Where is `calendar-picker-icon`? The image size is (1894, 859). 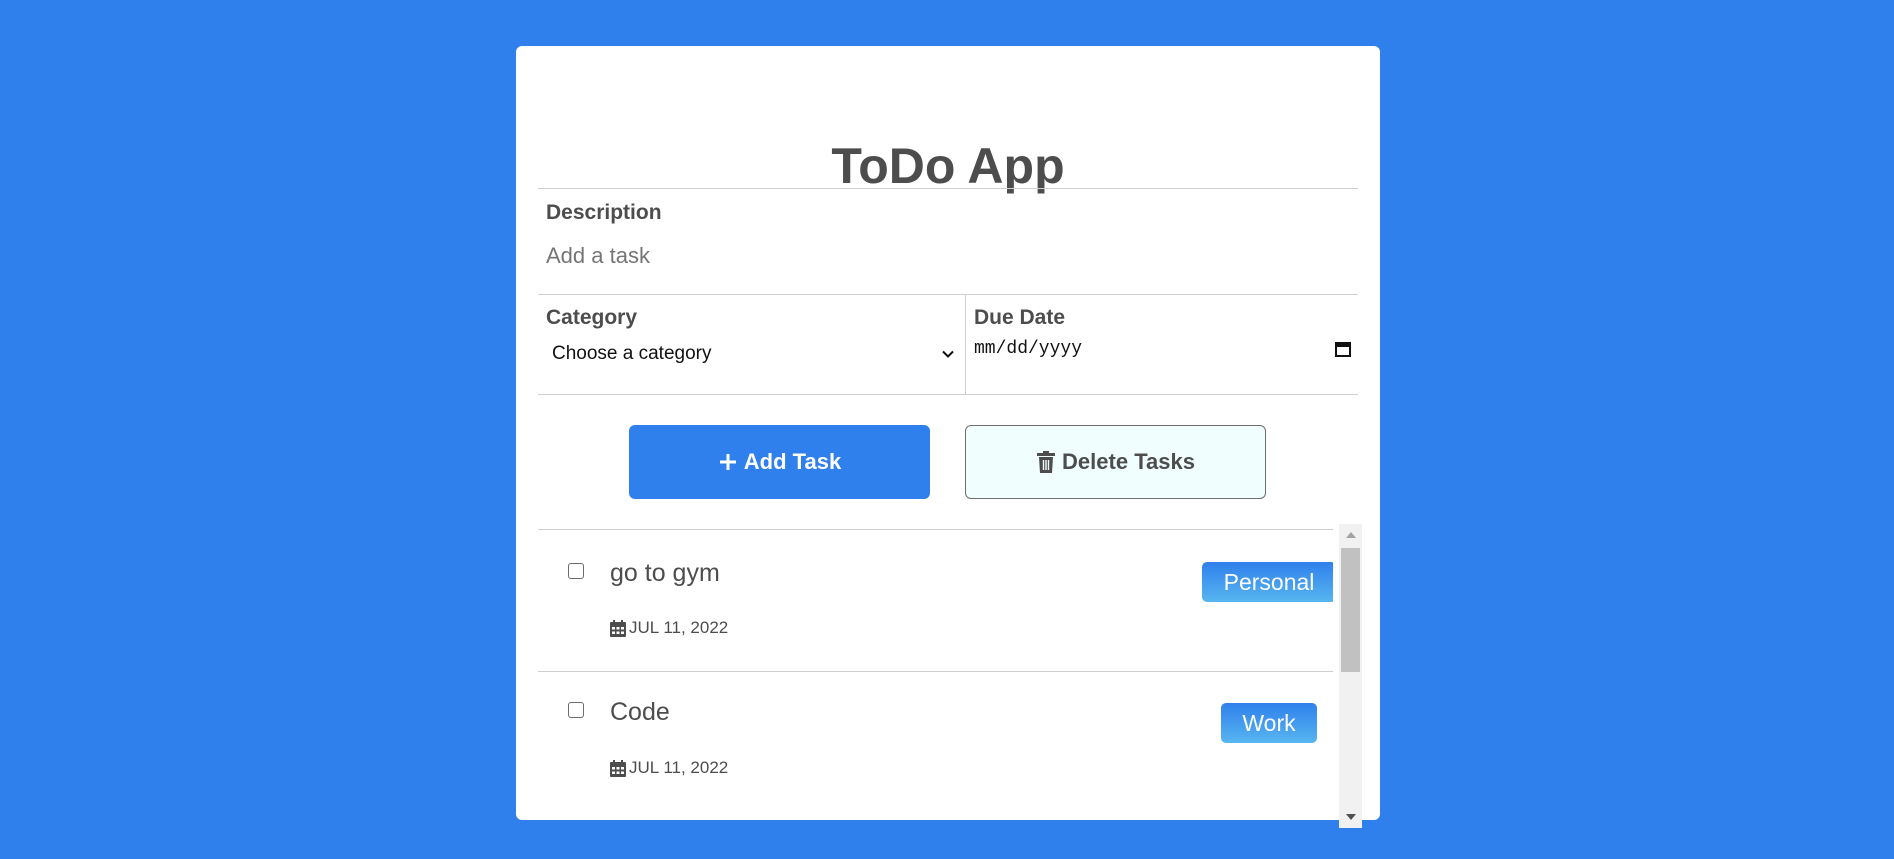 calendar-picker-icon is located at coordinates (1343, 349).